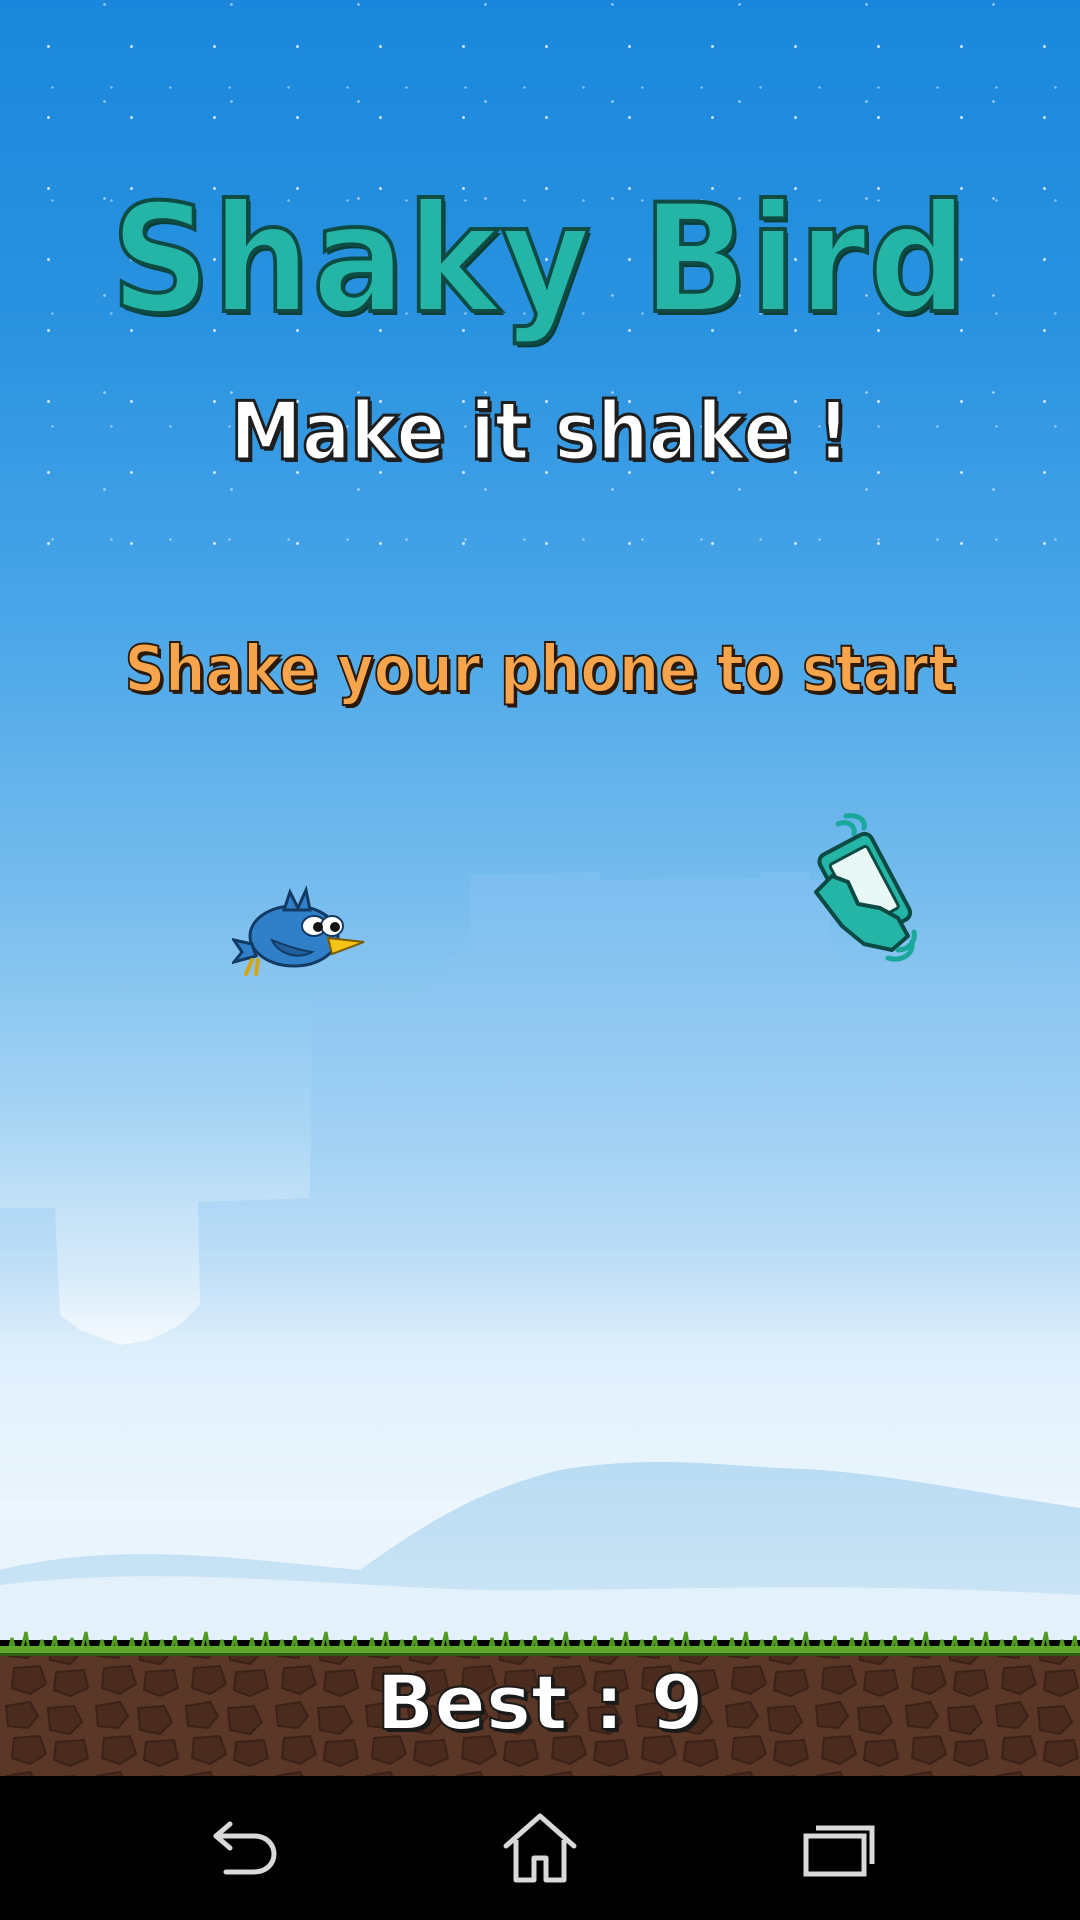  I want to click on start-prompt: Shake your phone to start, so click(540, 670).